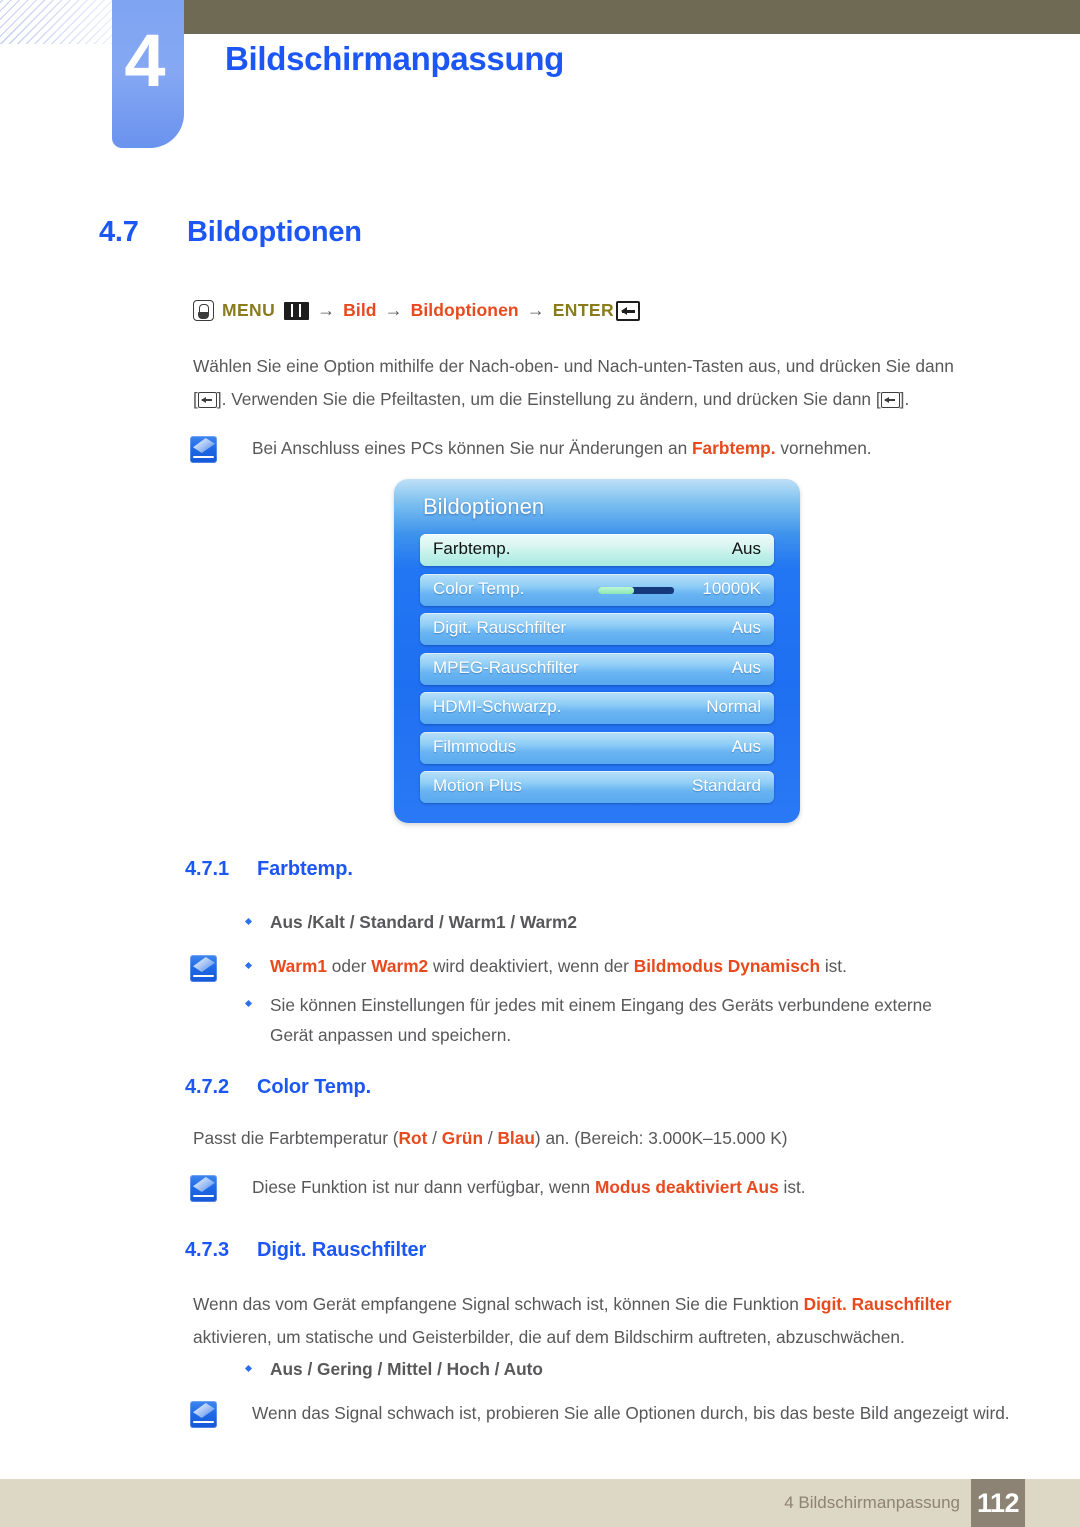 Image resolution: width=1080 pixels, height=1527 pixels. What do you see at coordinates (298, 966) in the screenshot?
I see `warm1-highlight: Warm1` at bounding box center [298, 966].